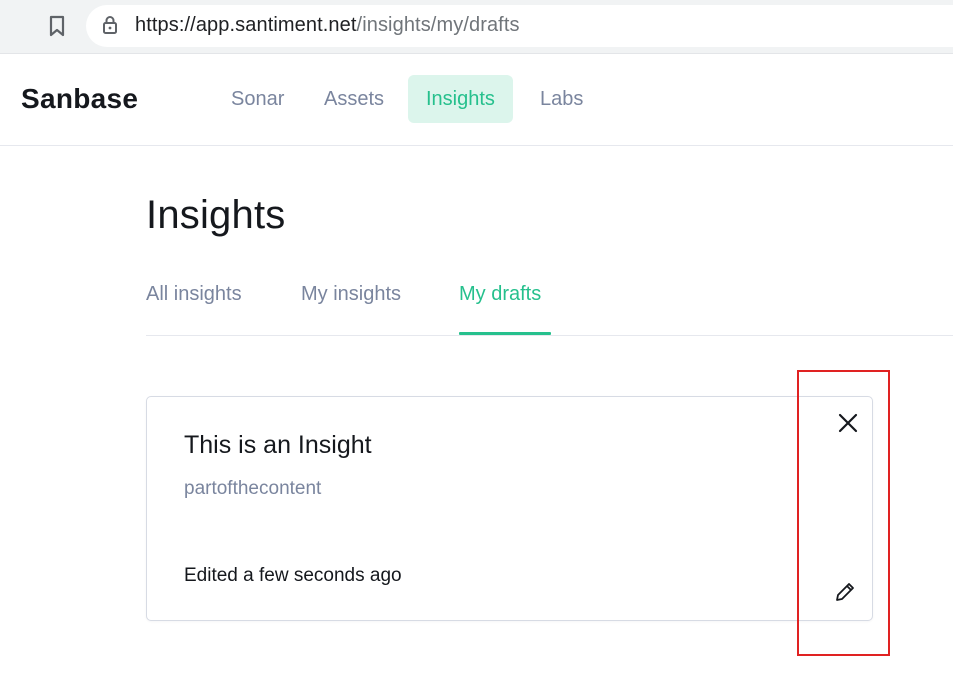 The width and height of the screenshot is (953, 685). I want to click on draft-snippet: partofthecontent, so click(253, 488).